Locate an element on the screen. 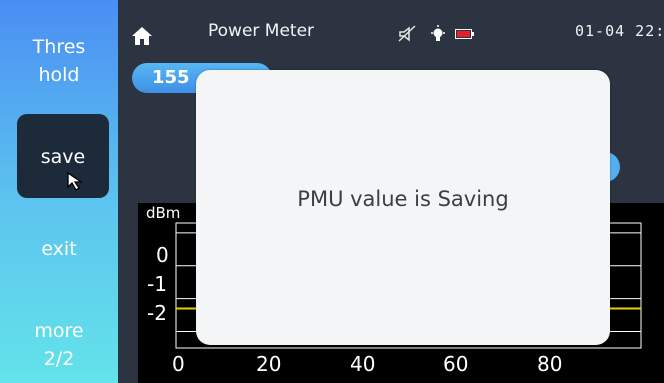 The height and width of the screenshot is (383, 664). exit-button: exit is located at coordinates (59, 249).